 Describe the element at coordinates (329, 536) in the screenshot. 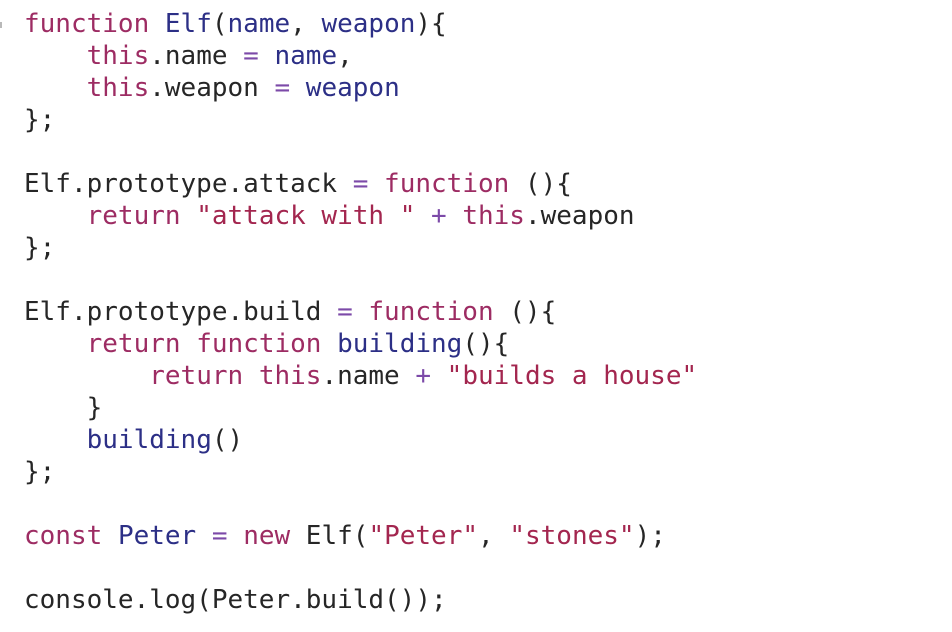

I see `code-token-plain: Elf(` at that location.